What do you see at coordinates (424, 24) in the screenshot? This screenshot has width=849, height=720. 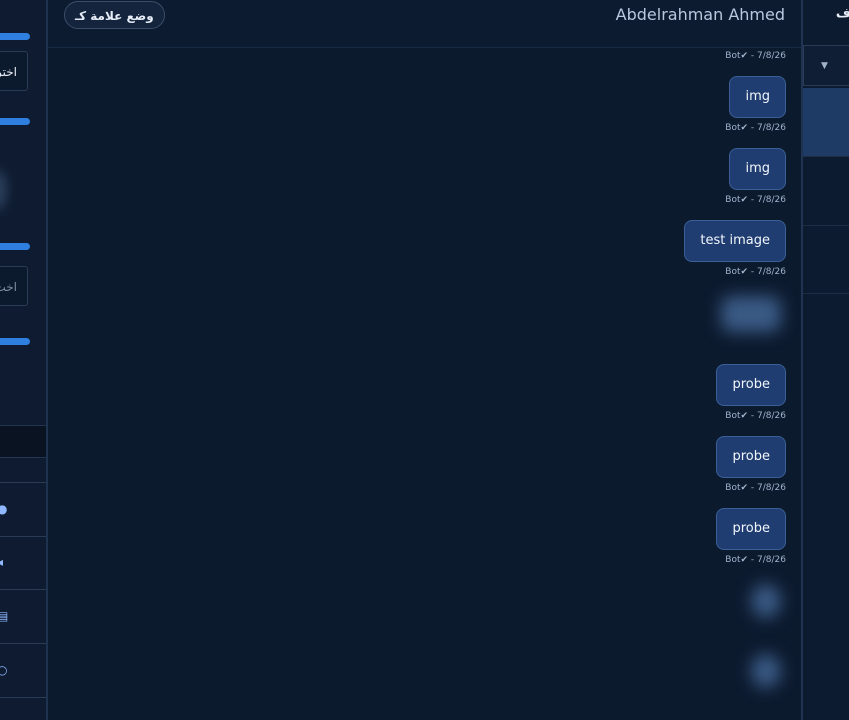 I see `chat-header: Abdelrahman Ahmed وضع علامة كـ` at bounding box center [424, 24].